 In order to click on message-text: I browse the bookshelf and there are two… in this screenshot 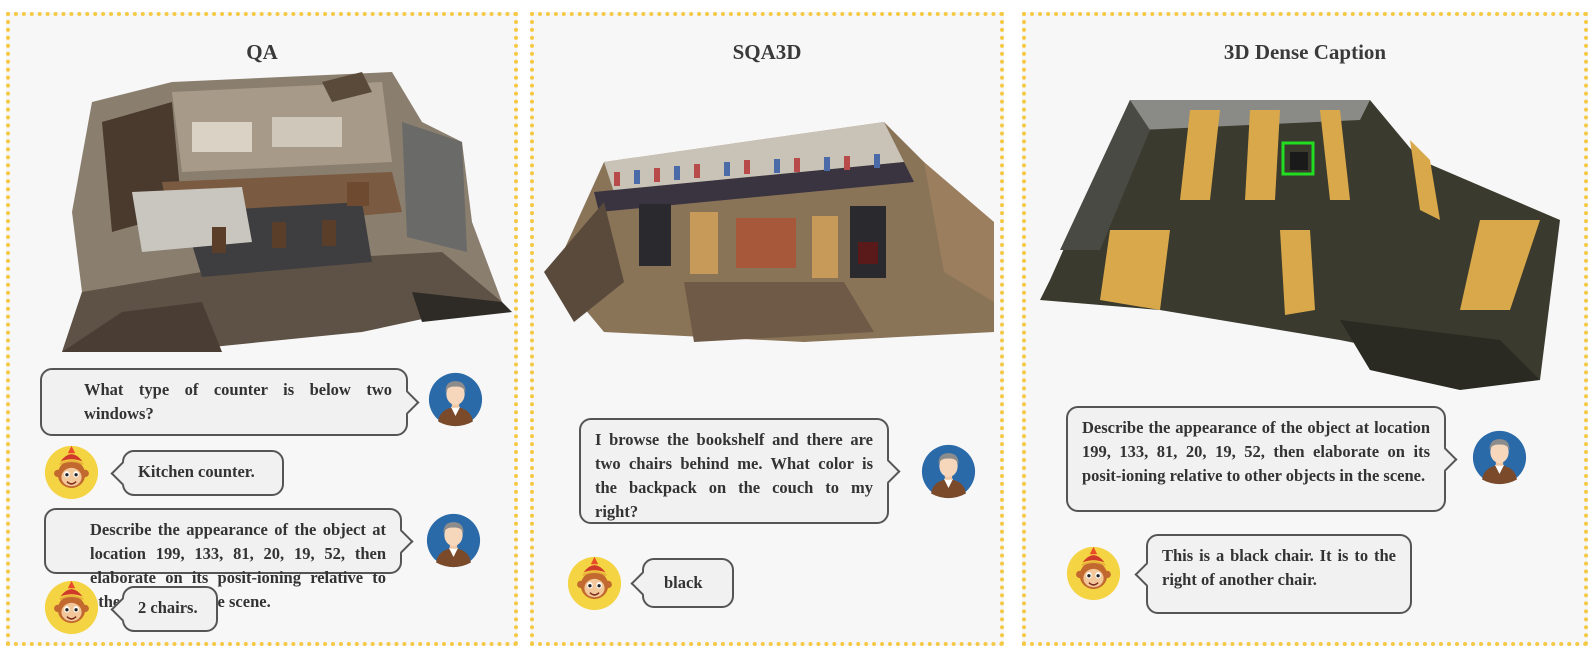, I will do `click(734, 475)`.